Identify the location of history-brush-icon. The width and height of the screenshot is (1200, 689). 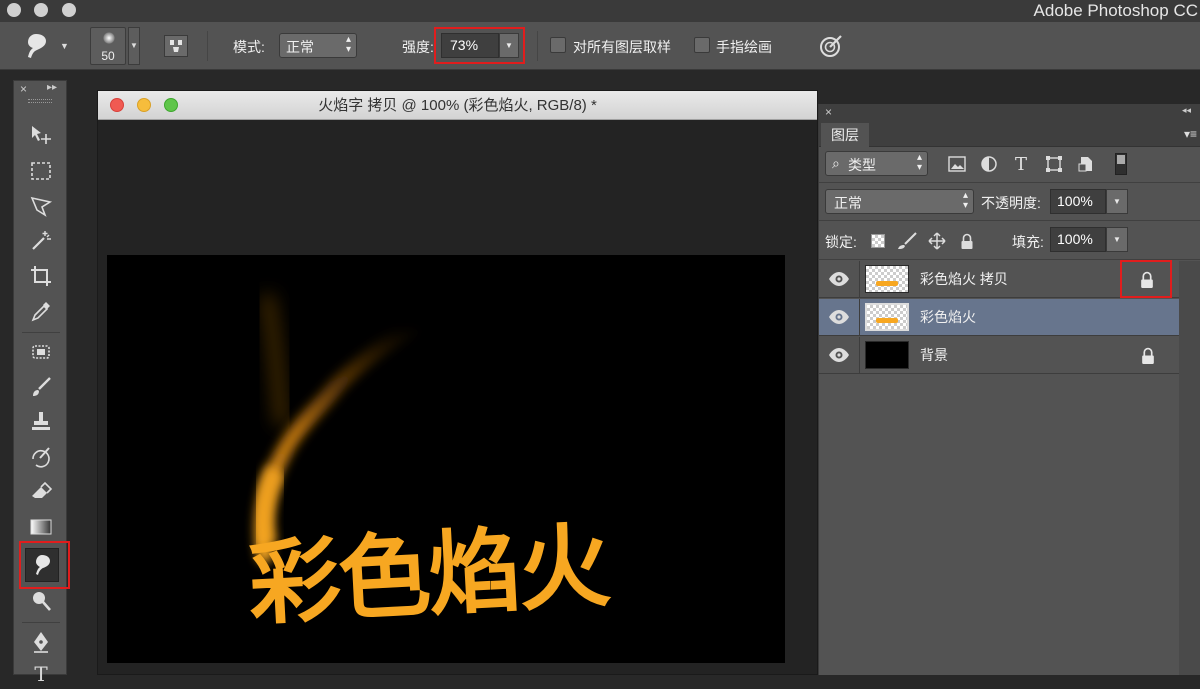
(41, 457).